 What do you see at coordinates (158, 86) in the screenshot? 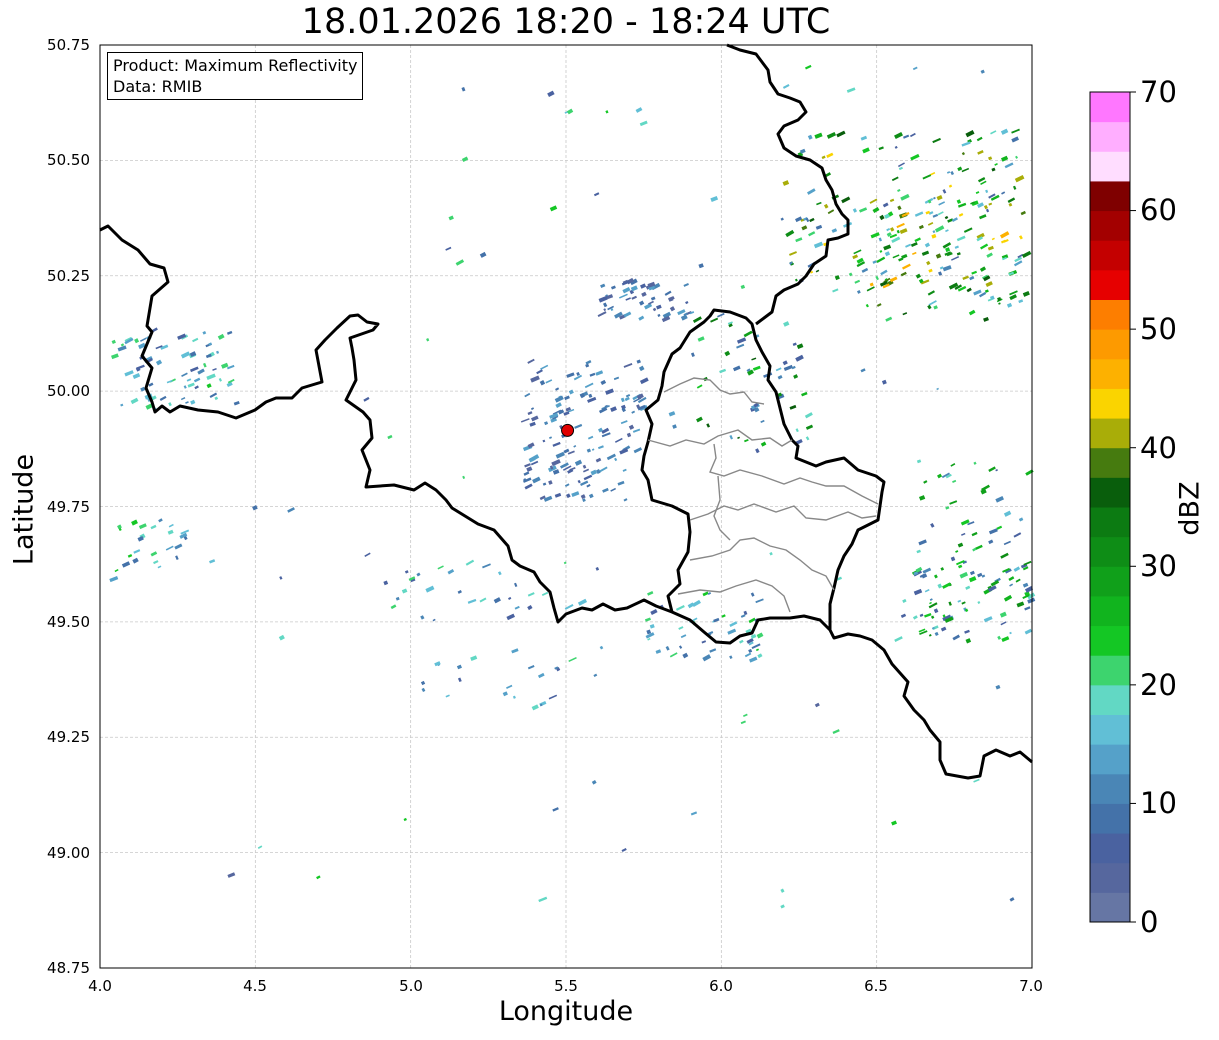
I see `data-source-label: Data: RMIB` at bounding box center [158, 86].